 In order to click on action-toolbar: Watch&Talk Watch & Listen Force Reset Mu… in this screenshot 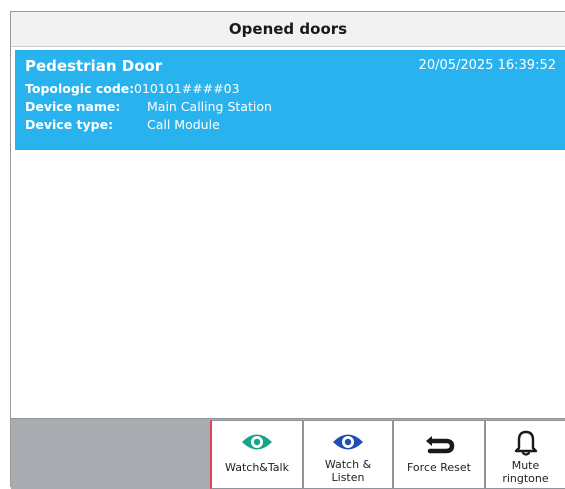, I will do `click(288, 453)`.